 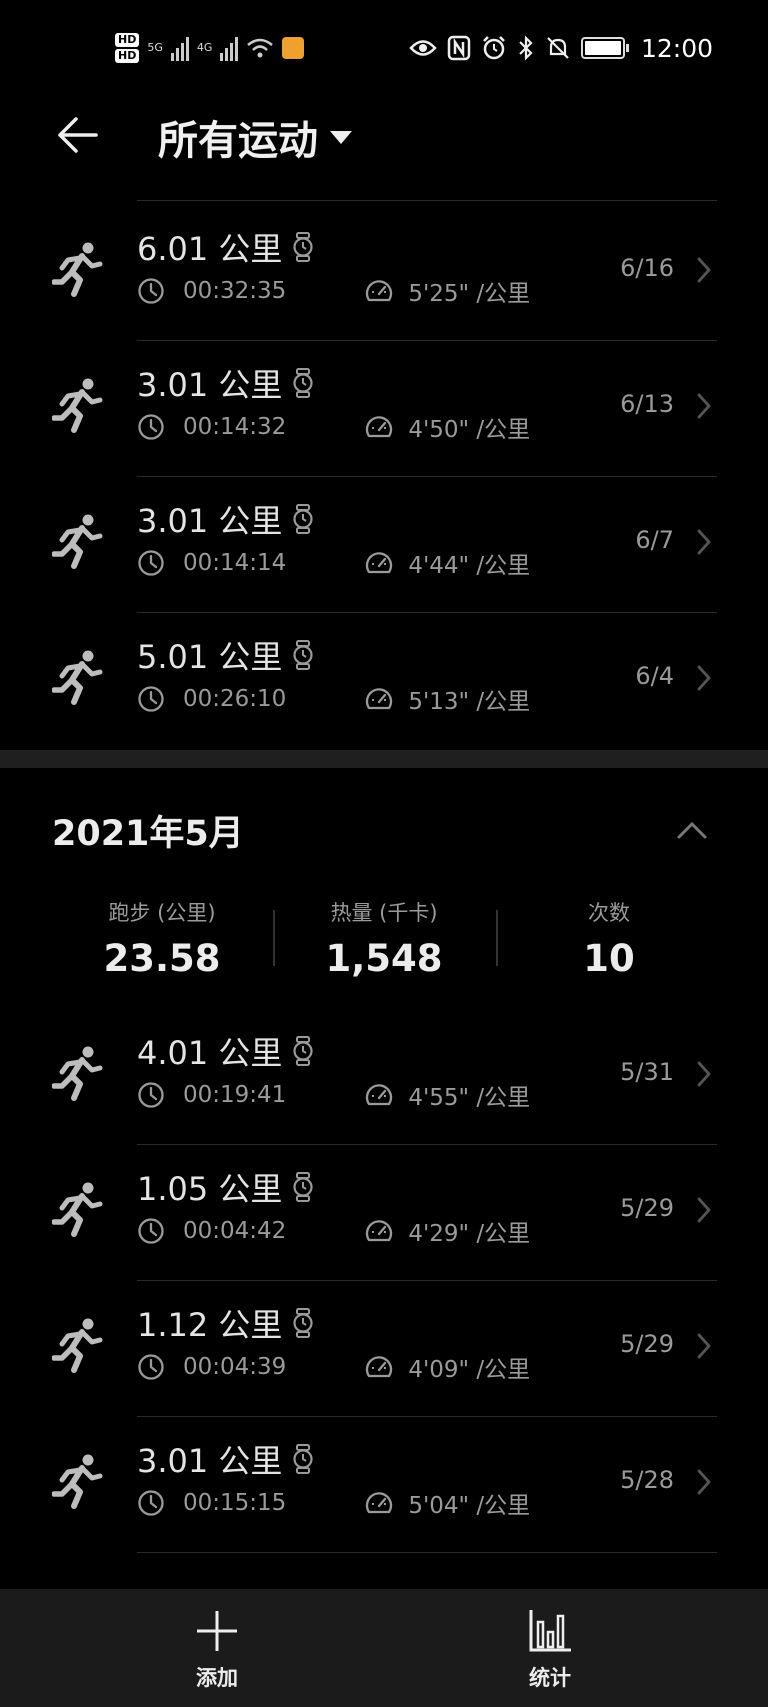 I want to click on run-date: 6/16, so click(x=647, y=268).